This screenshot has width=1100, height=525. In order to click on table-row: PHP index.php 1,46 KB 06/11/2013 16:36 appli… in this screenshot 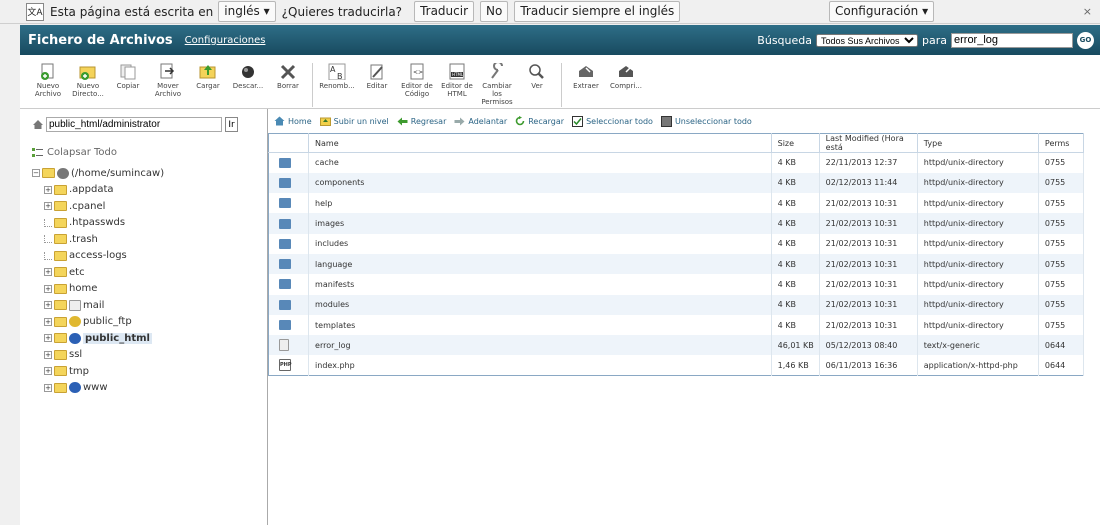, I will do `click(676, 365)`.